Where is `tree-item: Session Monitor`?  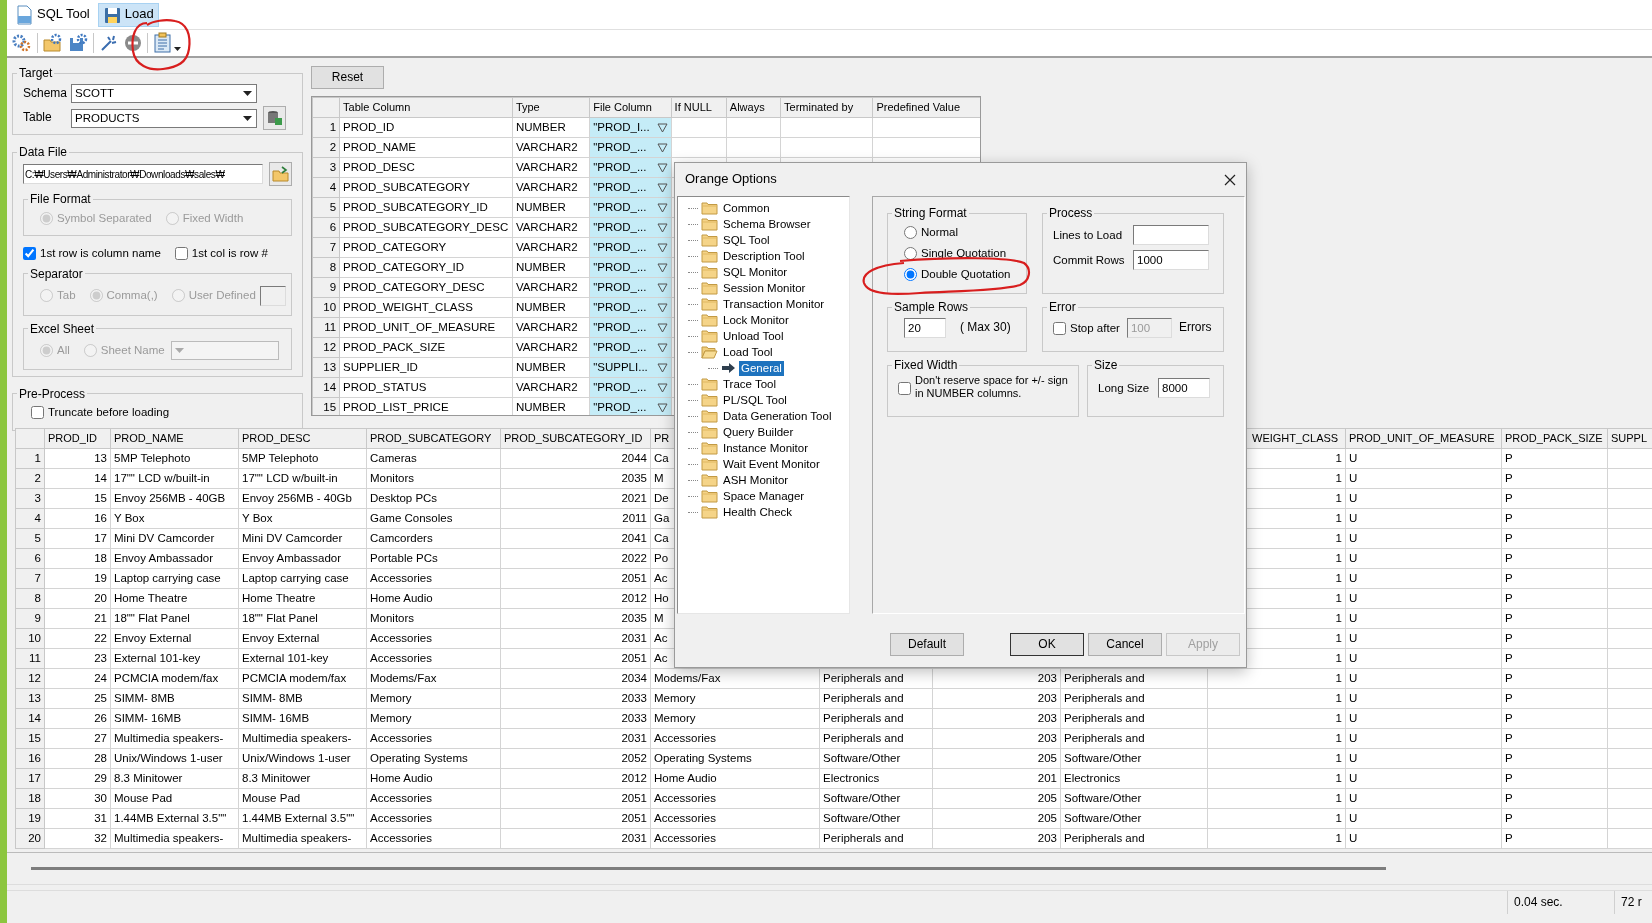
tree-item: Session Monitor is located at coordinates (764, 288).